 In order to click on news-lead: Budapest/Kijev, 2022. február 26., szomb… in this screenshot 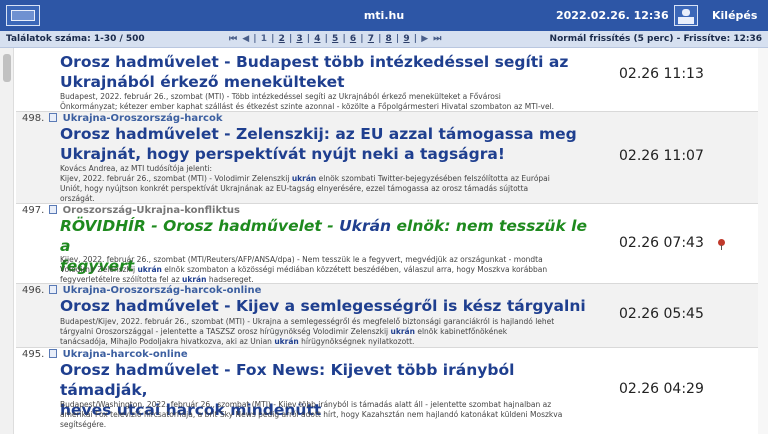, I will do `click(307, 331)`.